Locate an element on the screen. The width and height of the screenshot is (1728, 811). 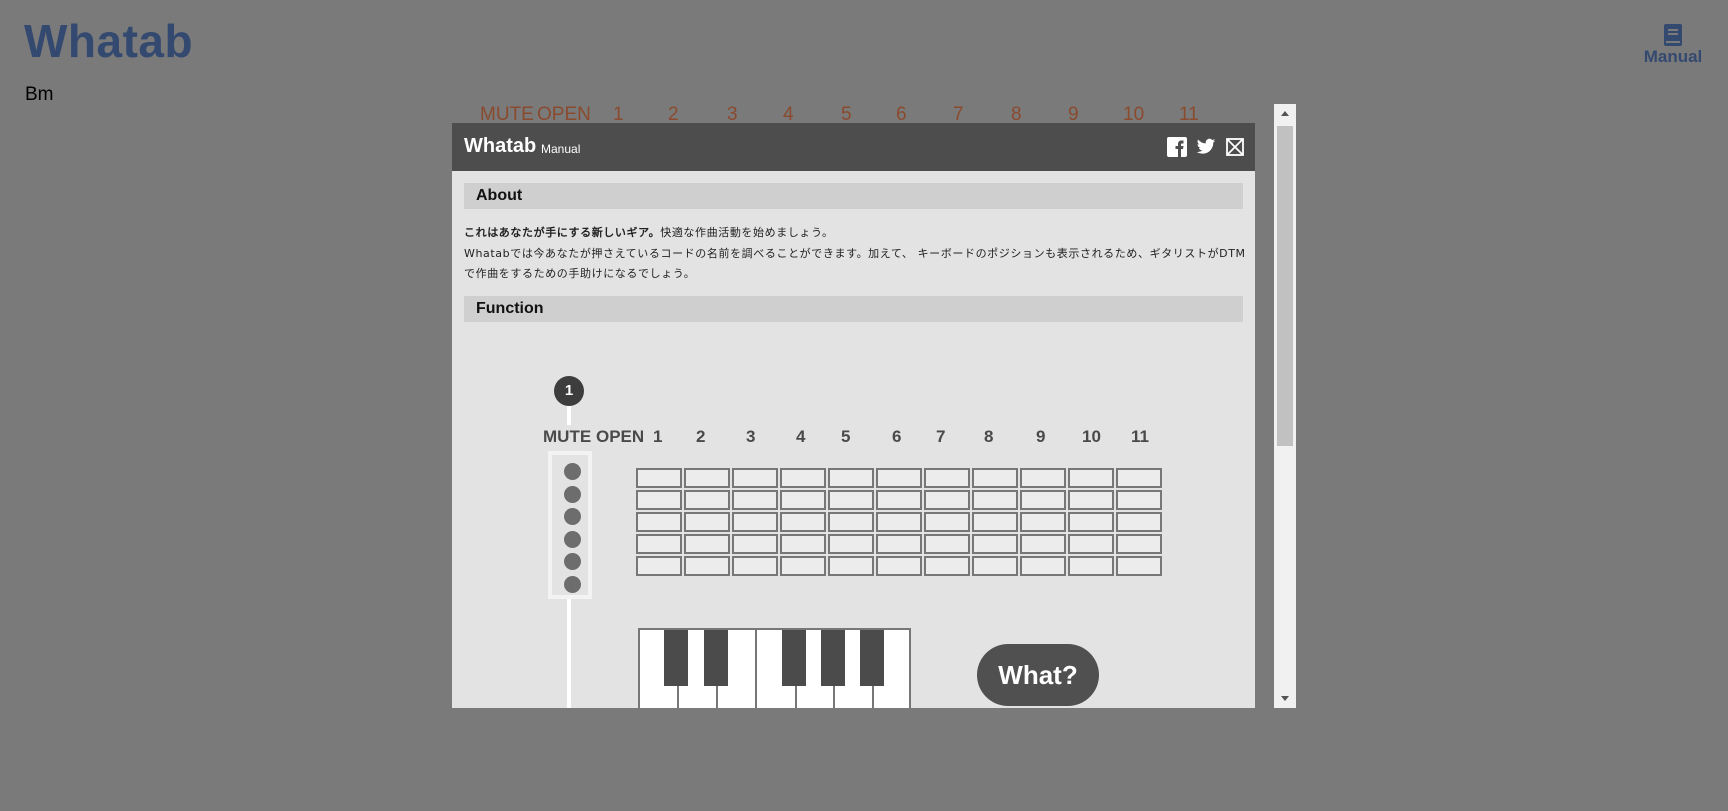
about-lead-rest: 快適な作曲活動を始めましょう。 is located at coordinates (747, 232).